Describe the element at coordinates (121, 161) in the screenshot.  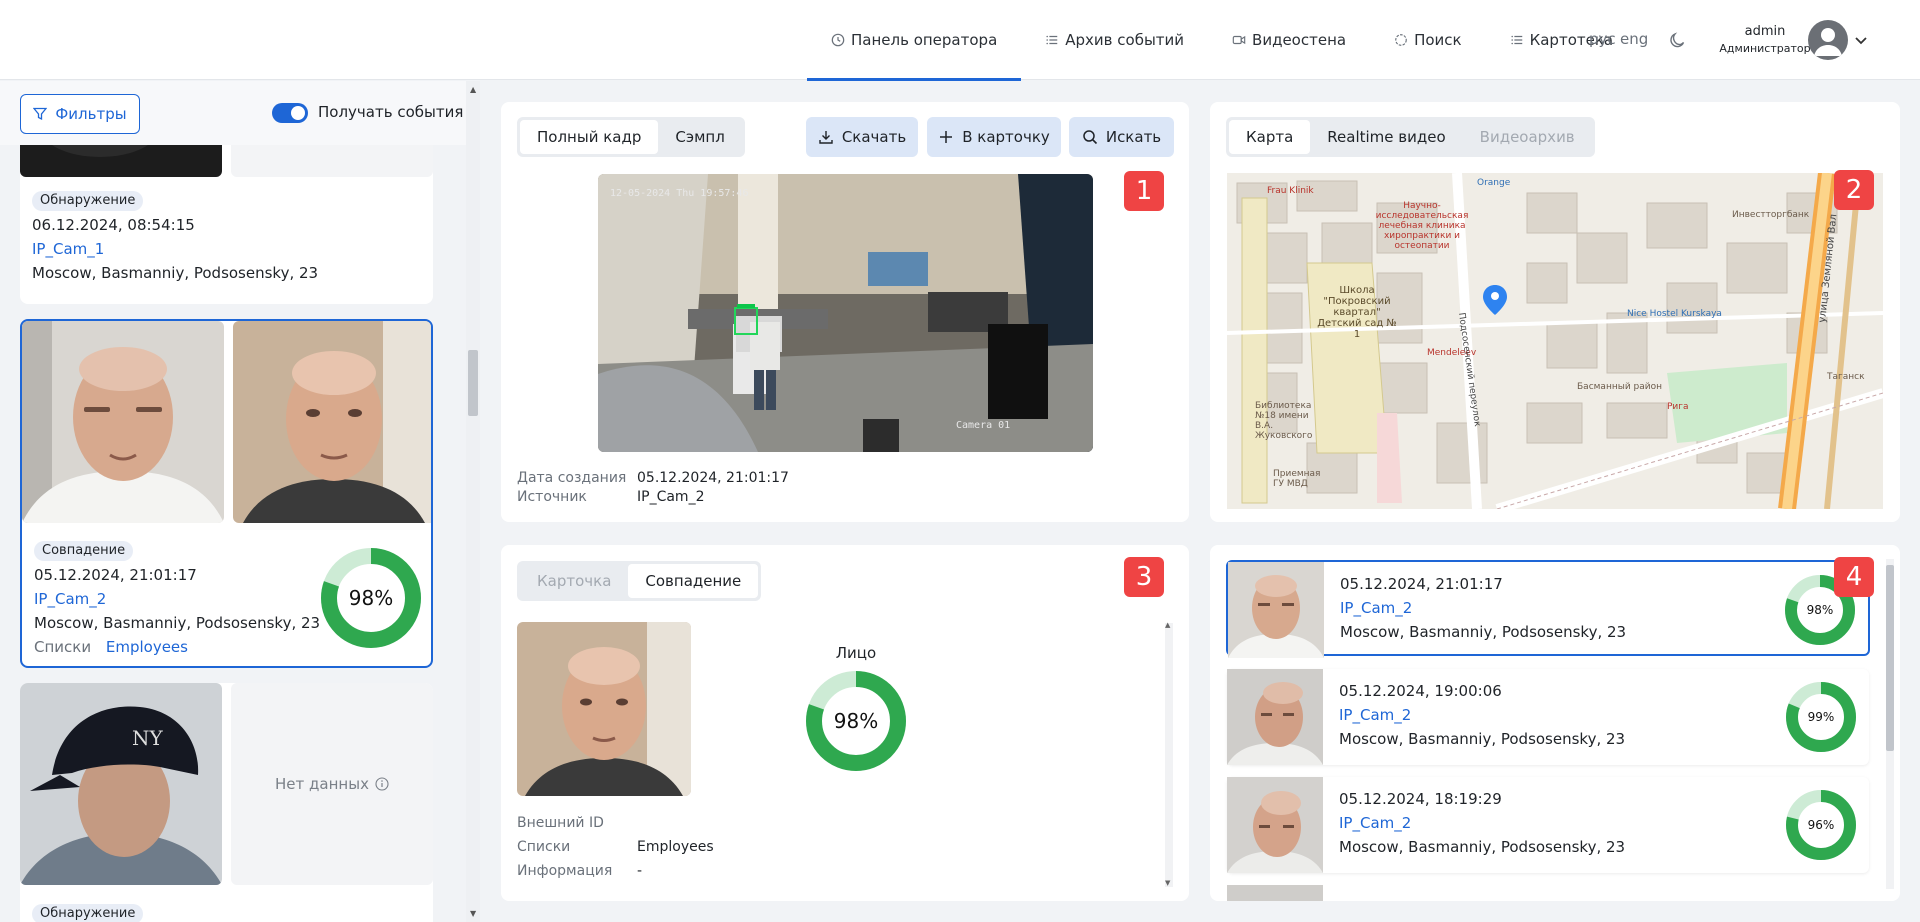
I see `detection-photo` at that location.